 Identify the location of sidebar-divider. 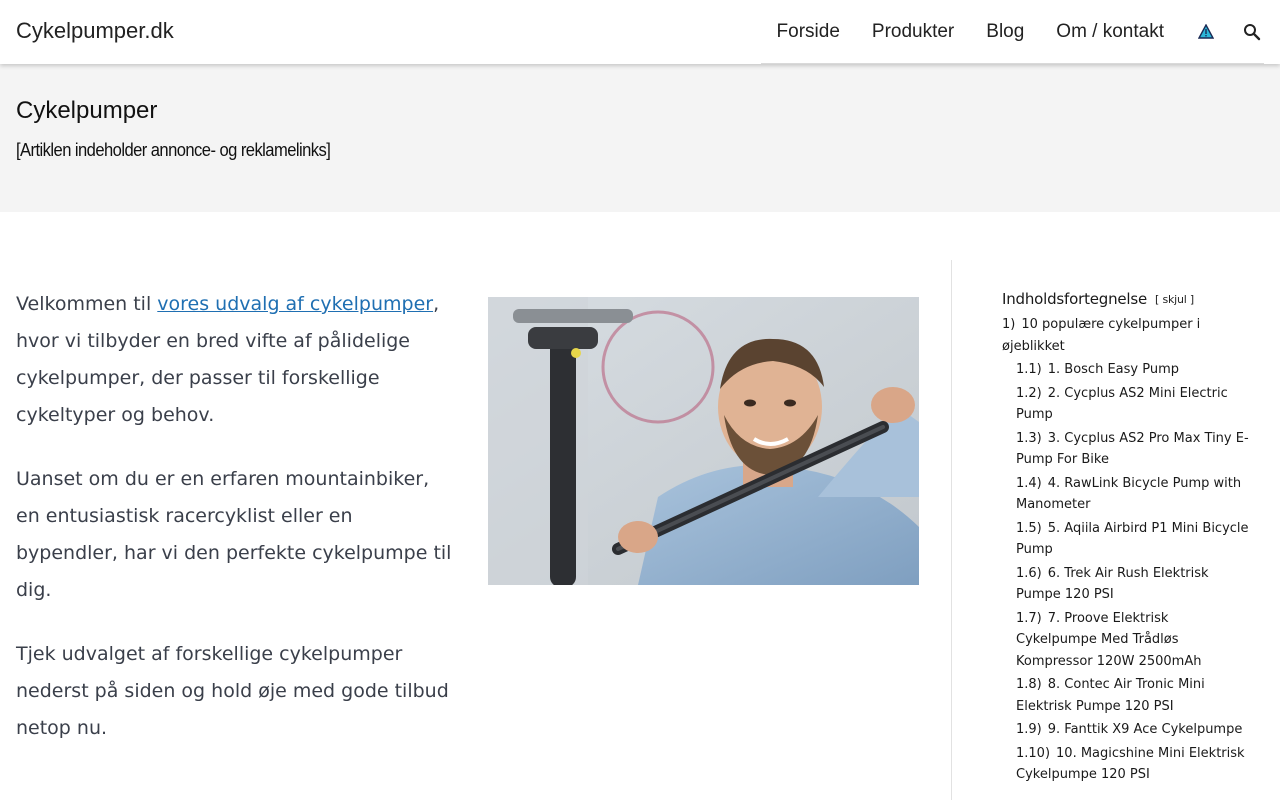
(951, 530).